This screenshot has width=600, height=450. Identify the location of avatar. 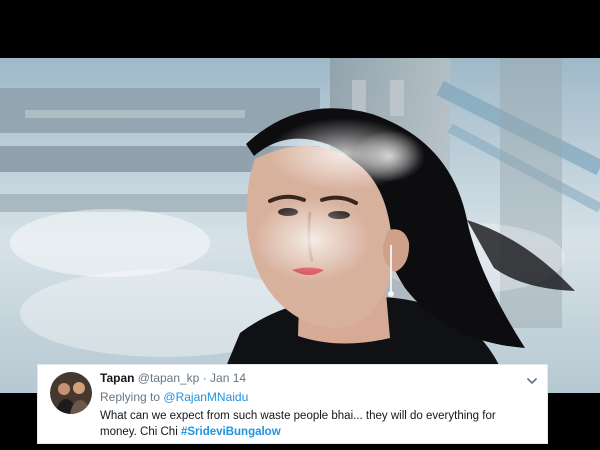
(71, 393).